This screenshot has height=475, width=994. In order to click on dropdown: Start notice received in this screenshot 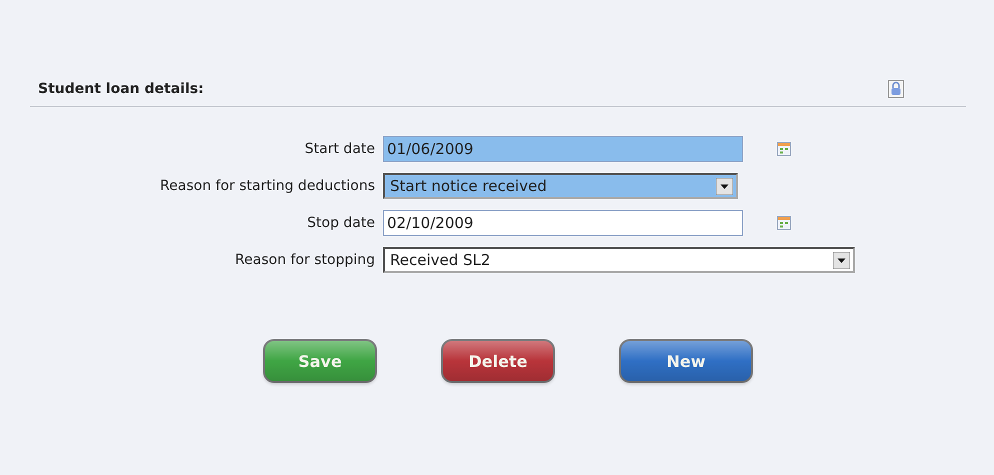, I will do `click(560, 186)`.